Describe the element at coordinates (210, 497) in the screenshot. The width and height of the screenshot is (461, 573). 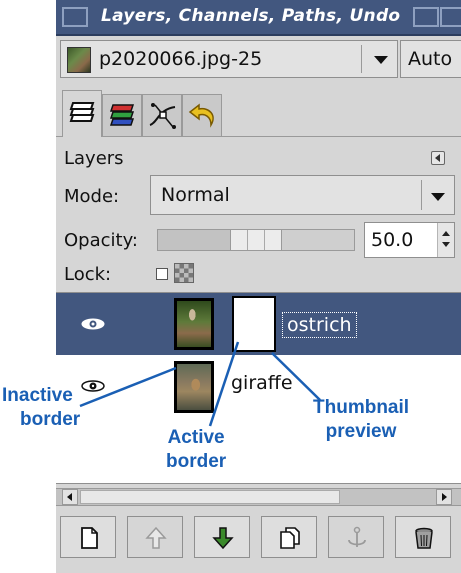
I see `scrollbar-thumb` at that location.